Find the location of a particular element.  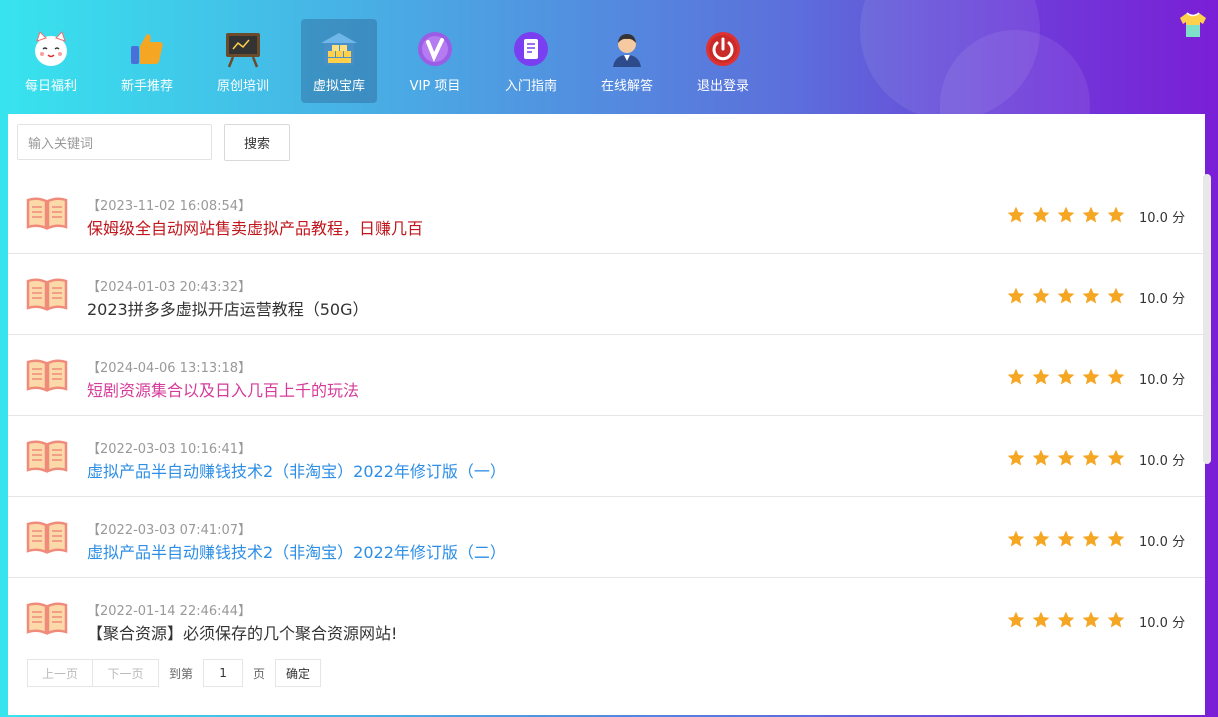

page-unit-label: 页 is located at coordinates (259, 673).